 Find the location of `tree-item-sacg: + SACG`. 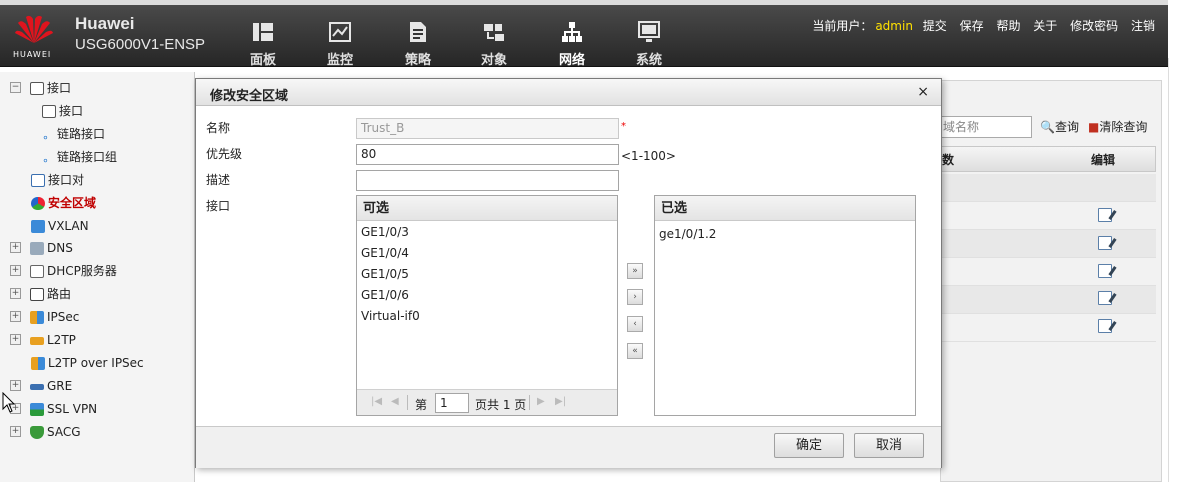

tree-item-sacg: + SACG is located at coordinates (45, 432).